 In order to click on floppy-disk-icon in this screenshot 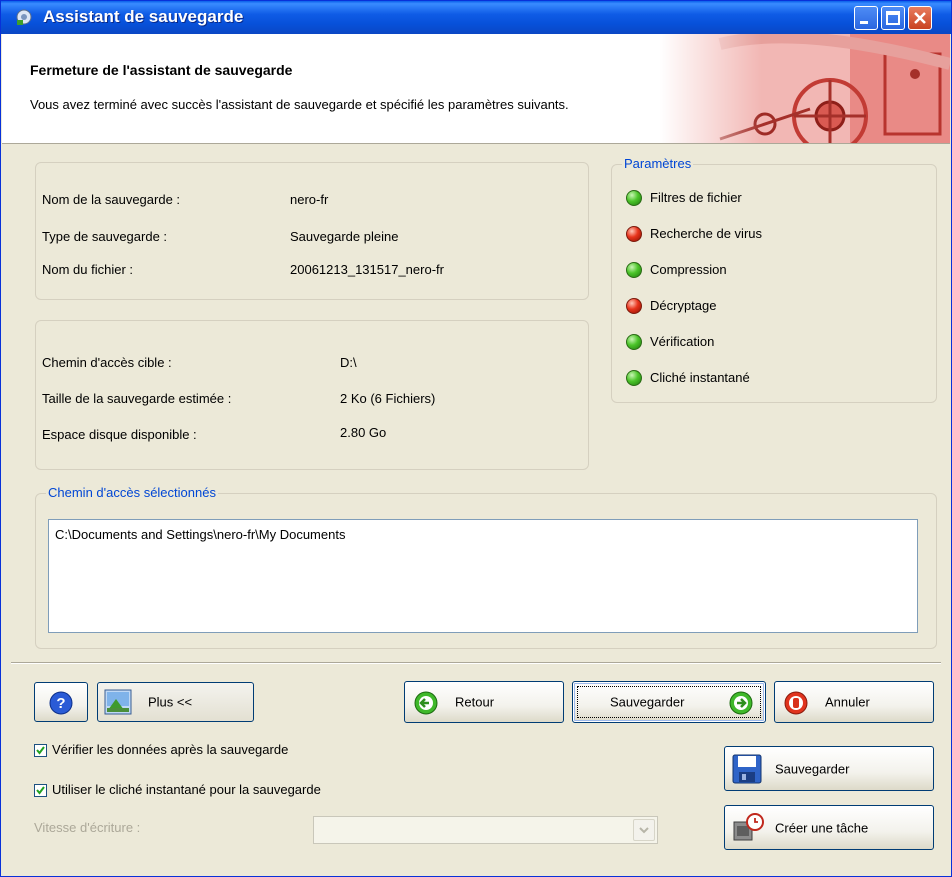, I will do `click(747, 769)`.